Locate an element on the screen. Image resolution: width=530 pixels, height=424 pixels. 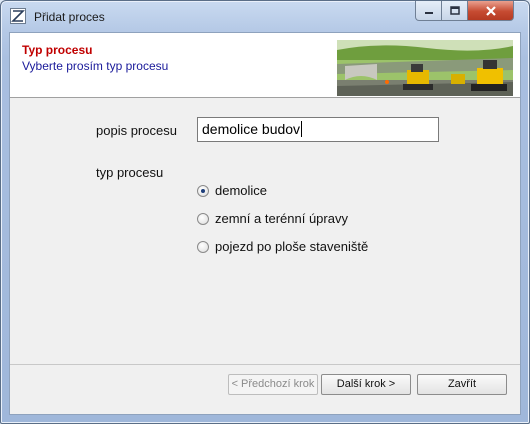
minimize-icon is located at coordinates (428, 10).